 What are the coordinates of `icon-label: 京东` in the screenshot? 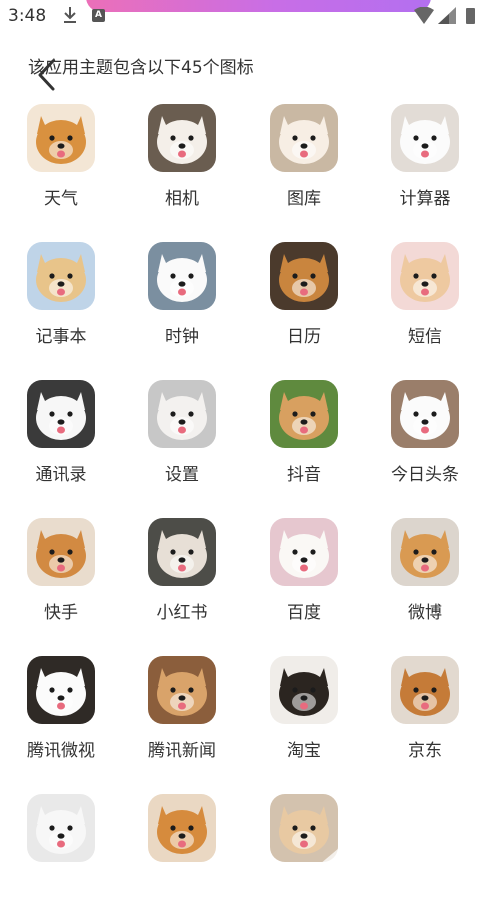 It's located at (425, 751).